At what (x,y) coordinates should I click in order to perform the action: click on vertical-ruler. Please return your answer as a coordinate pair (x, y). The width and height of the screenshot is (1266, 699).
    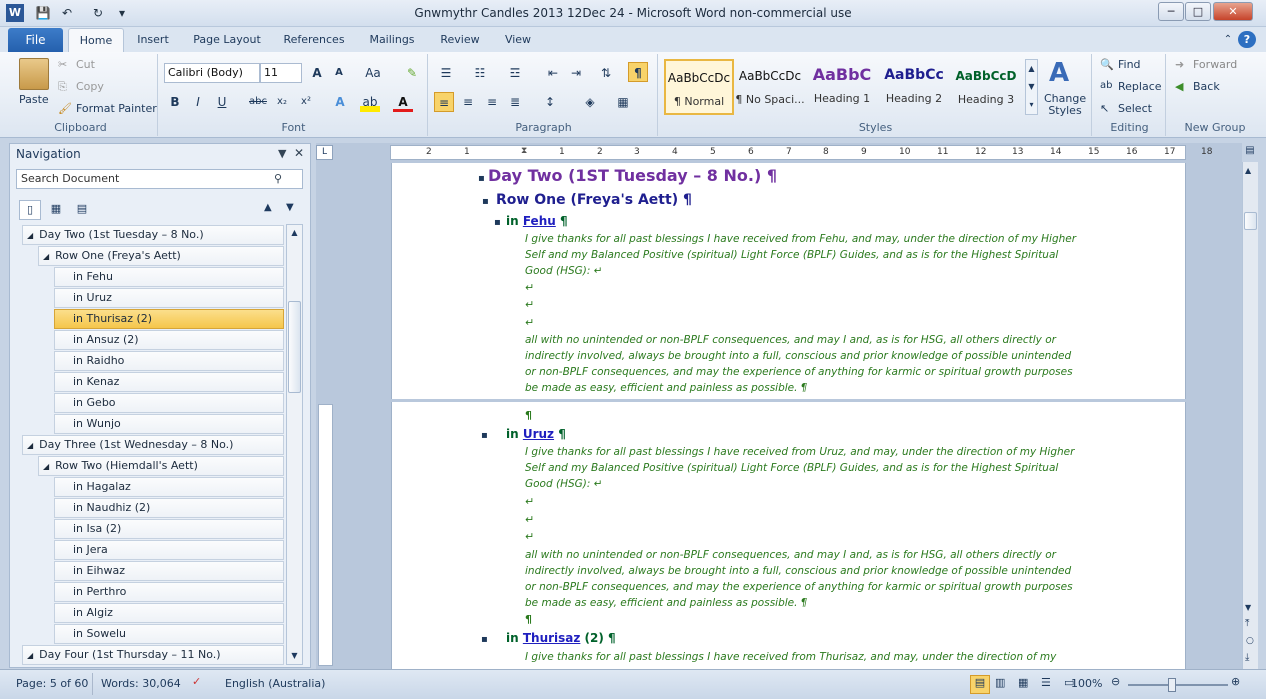
    Looking at the image, I should click on (325, 535).